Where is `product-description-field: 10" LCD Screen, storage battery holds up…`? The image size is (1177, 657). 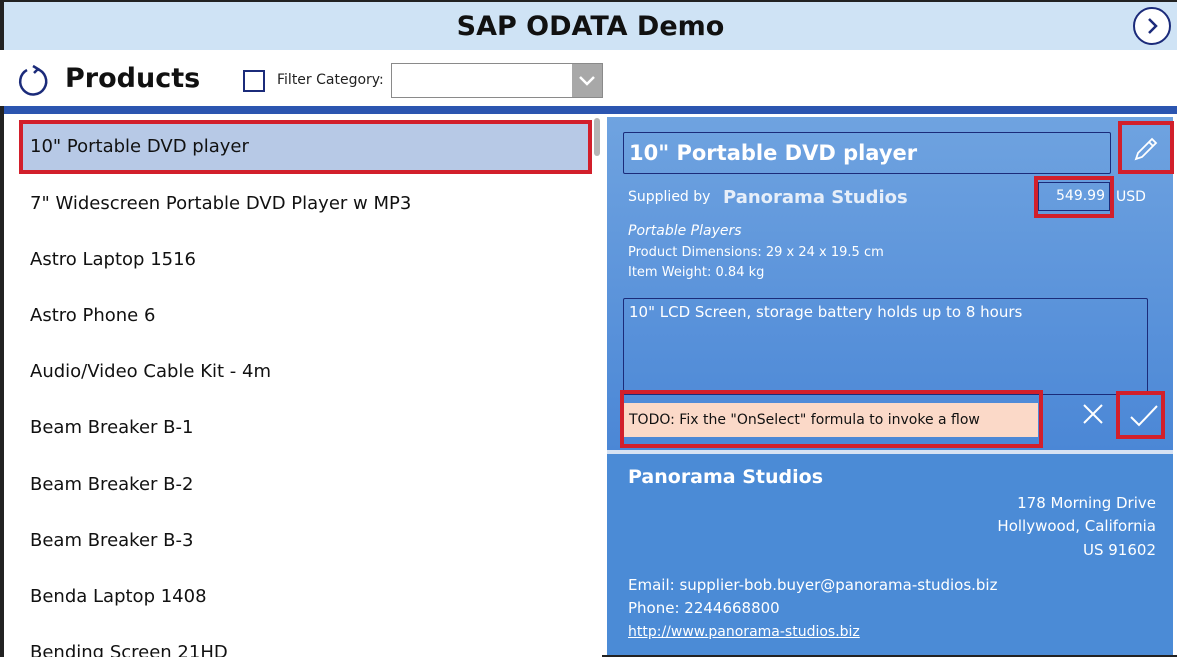 product-description-field: 10" LCD Screen, storage battery holds up… is located at coordinates (885, 346).